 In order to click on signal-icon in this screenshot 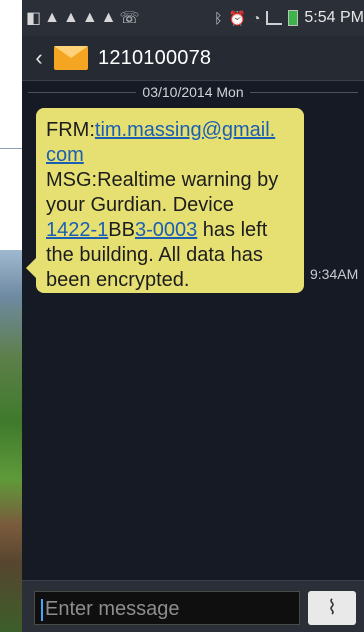, I will do `click(274, 18)`.